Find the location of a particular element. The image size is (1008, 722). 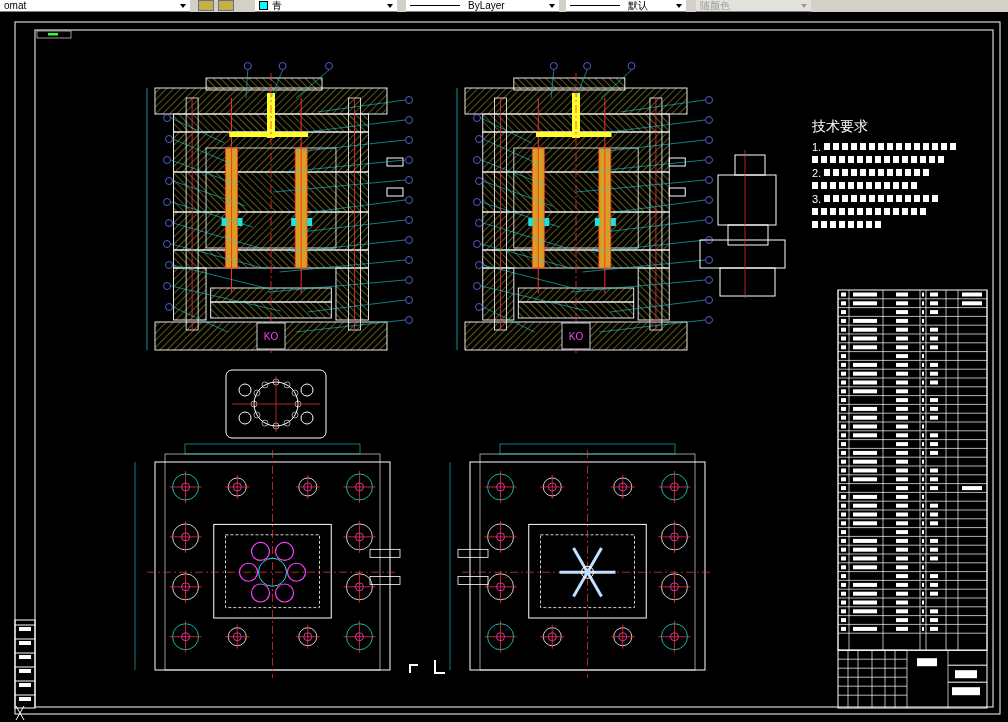

toolbar-dropdown: 默认 is located at coordinates (626, 6).